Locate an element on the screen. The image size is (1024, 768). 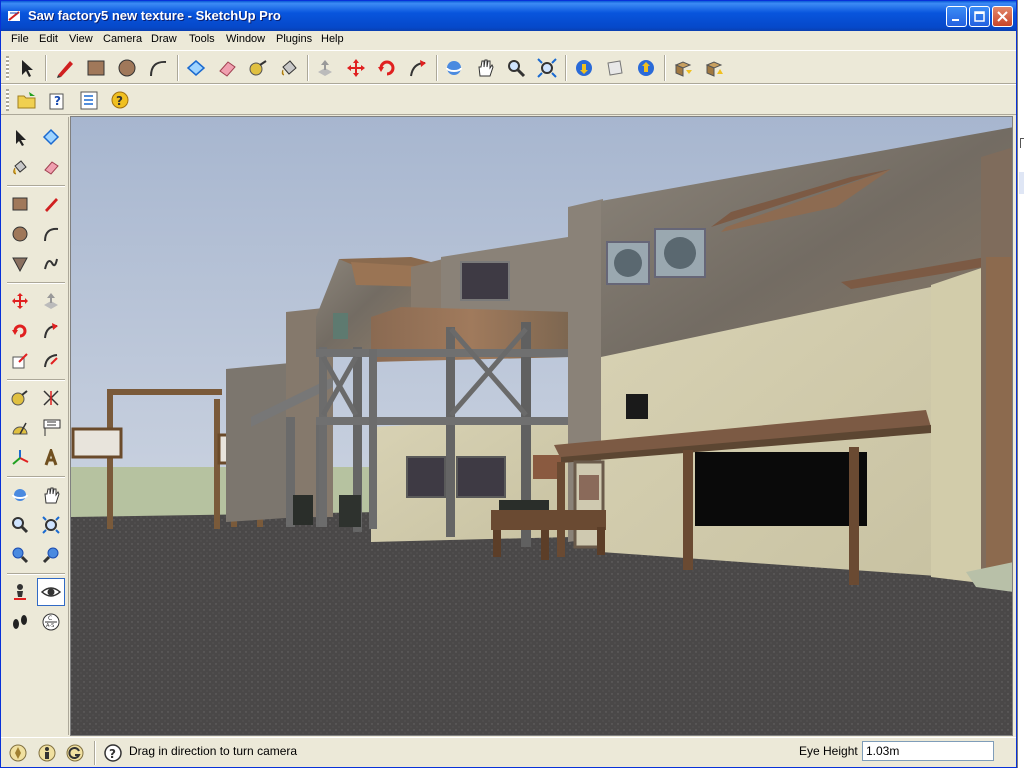
sign-in-icon is located at coordinates (75, 753).